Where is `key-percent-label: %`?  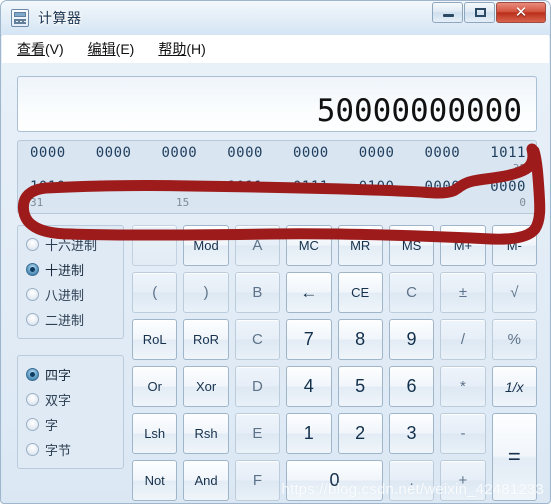
key-percent-label: % is located at coordinates (514, 339).